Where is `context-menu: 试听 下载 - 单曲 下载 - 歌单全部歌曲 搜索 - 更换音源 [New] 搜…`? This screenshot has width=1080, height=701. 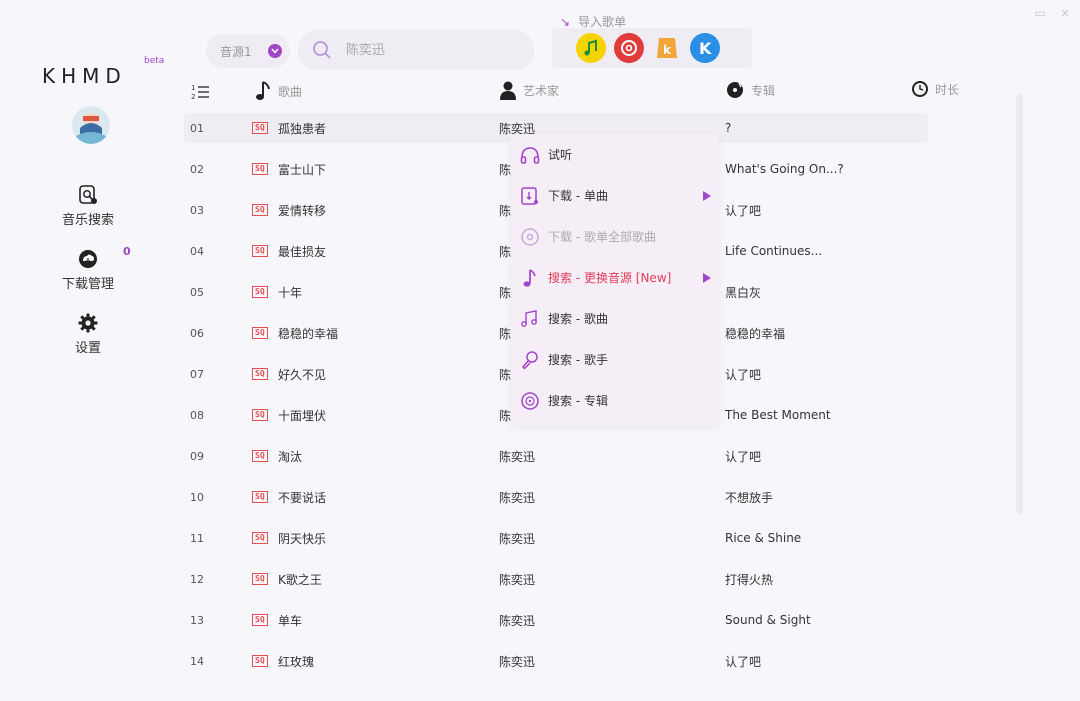 context-menu: 试听 下载 - 单曲 下载 - 歌单全部歌曲 搜索 - 更换音源 [New] 搜… is located at coordinates (615, 280).